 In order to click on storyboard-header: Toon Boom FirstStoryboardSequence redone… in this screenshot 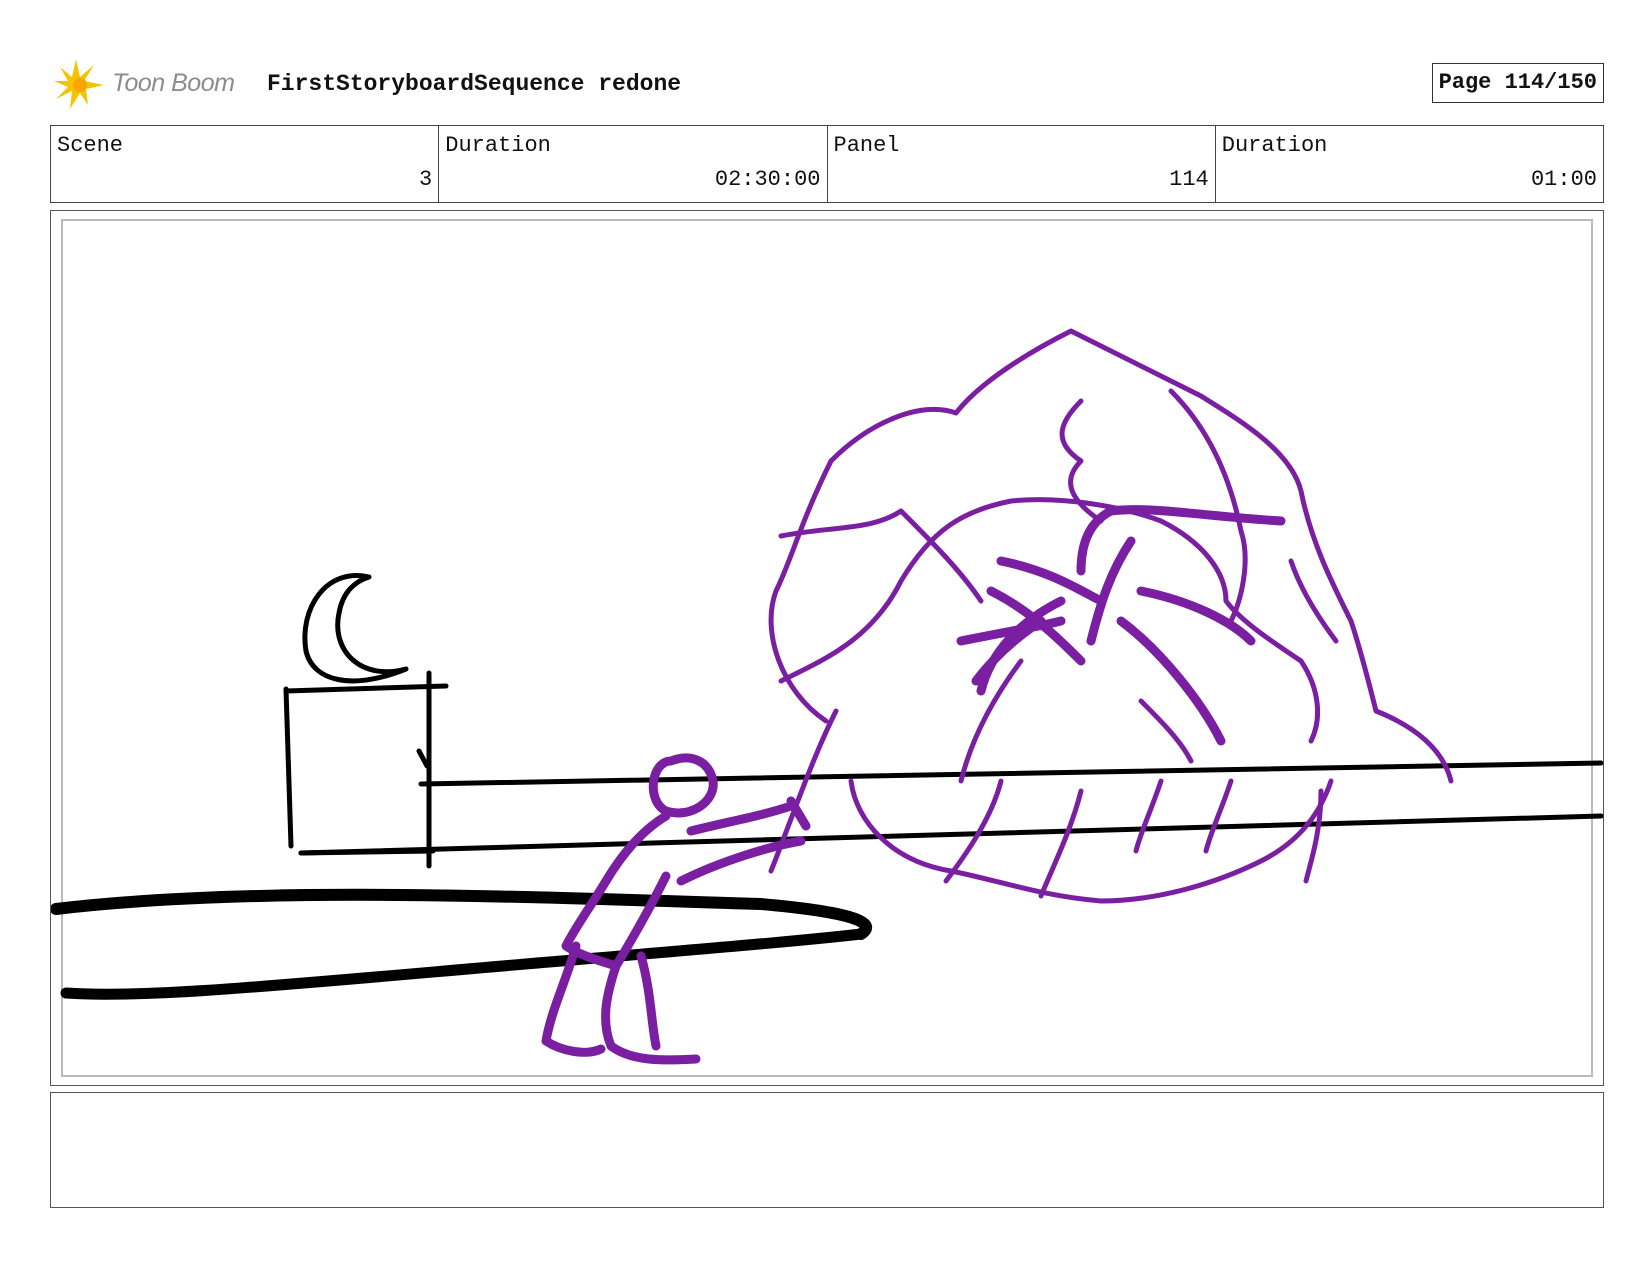, I will do `click(827, 84)`.